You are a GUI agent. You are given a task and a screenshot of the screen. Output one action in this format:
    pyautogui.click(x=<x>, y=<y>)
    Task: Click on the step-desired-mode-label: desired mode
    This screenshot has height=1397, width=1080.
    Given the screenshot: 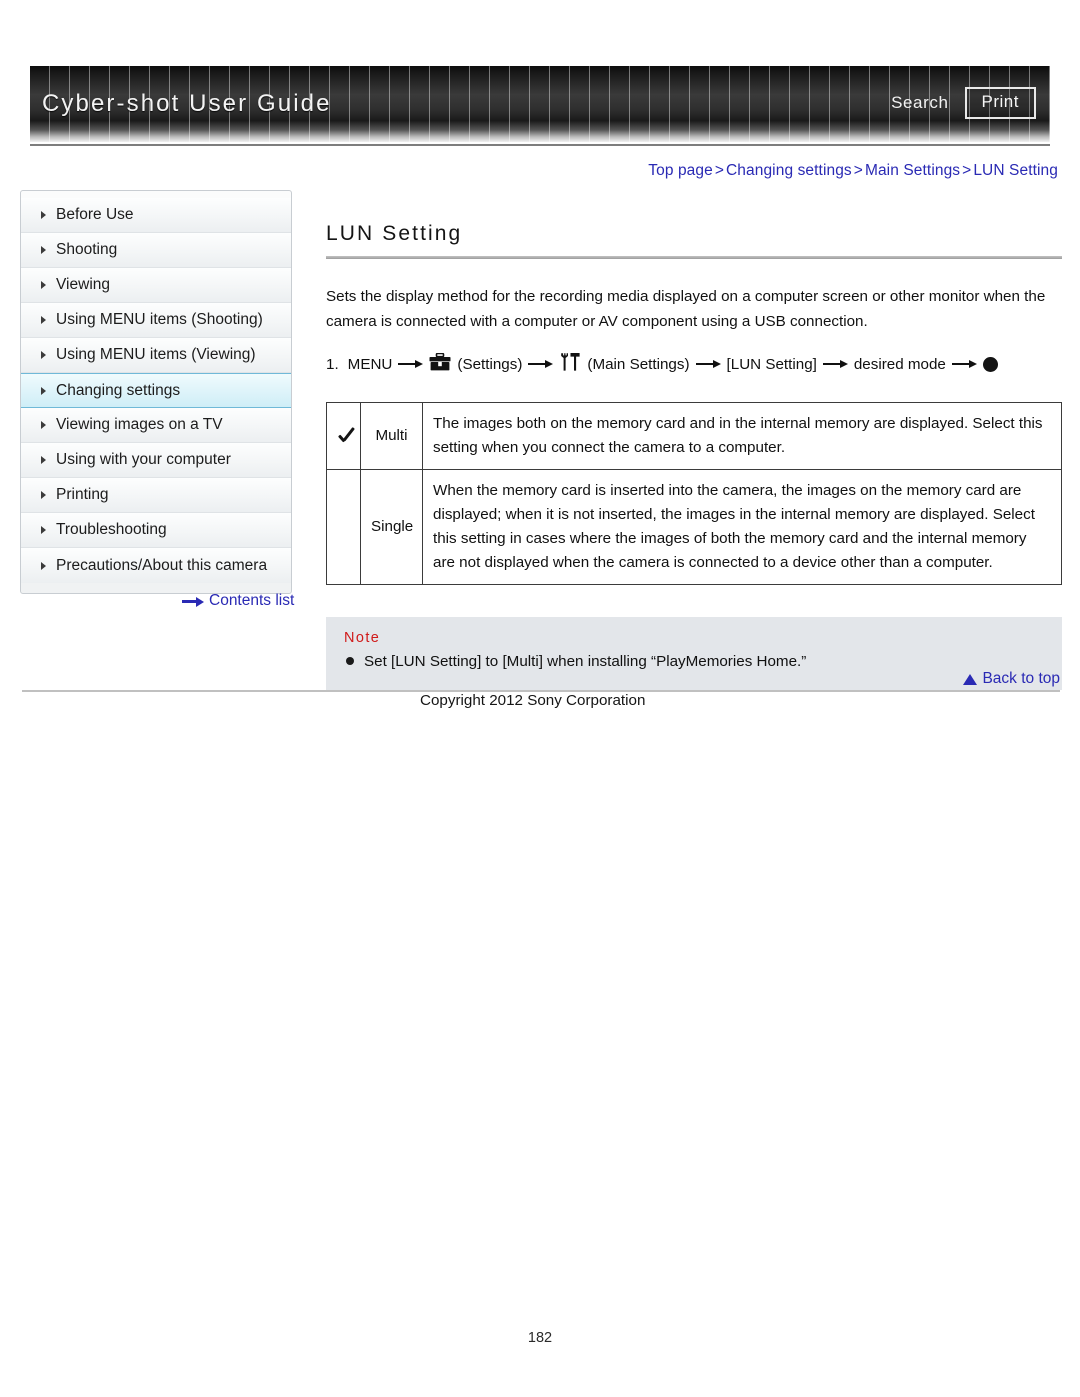 What is the action you would take?
    pyautogui.click(x=899, y=364)
    